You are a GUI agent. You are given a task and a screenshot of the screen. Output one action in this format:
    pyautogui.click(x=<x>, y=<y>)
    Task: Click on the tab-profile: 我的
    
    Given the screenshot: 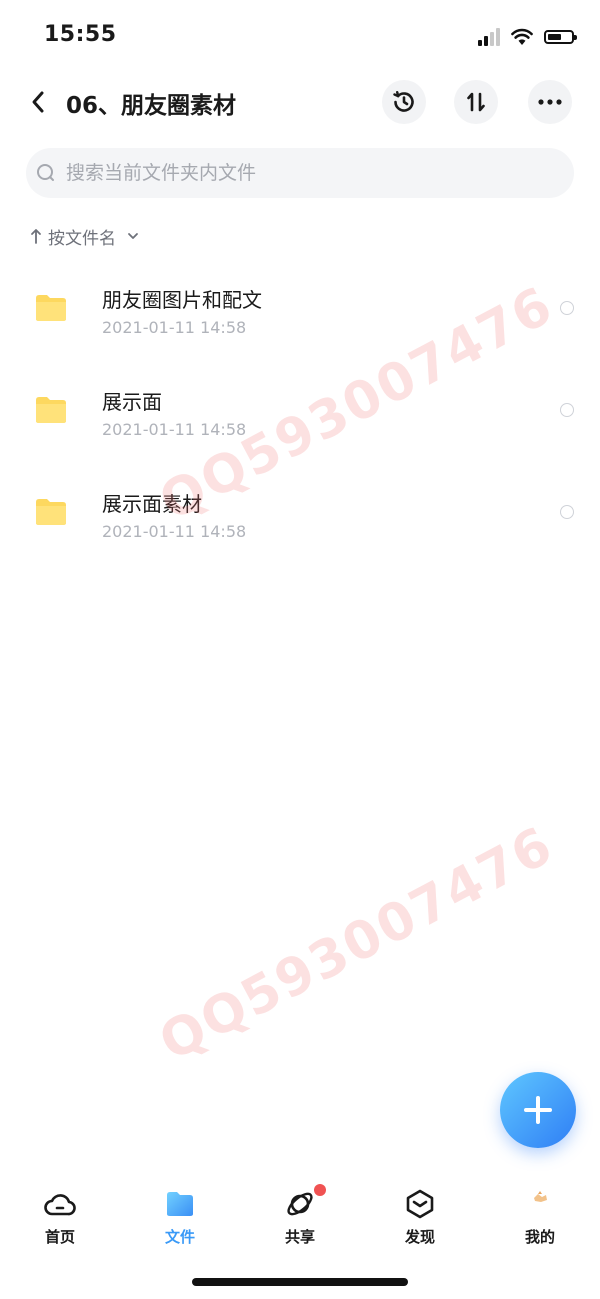 What is the action you would take?
    pyautogui.click(x=540, y=1216)
    